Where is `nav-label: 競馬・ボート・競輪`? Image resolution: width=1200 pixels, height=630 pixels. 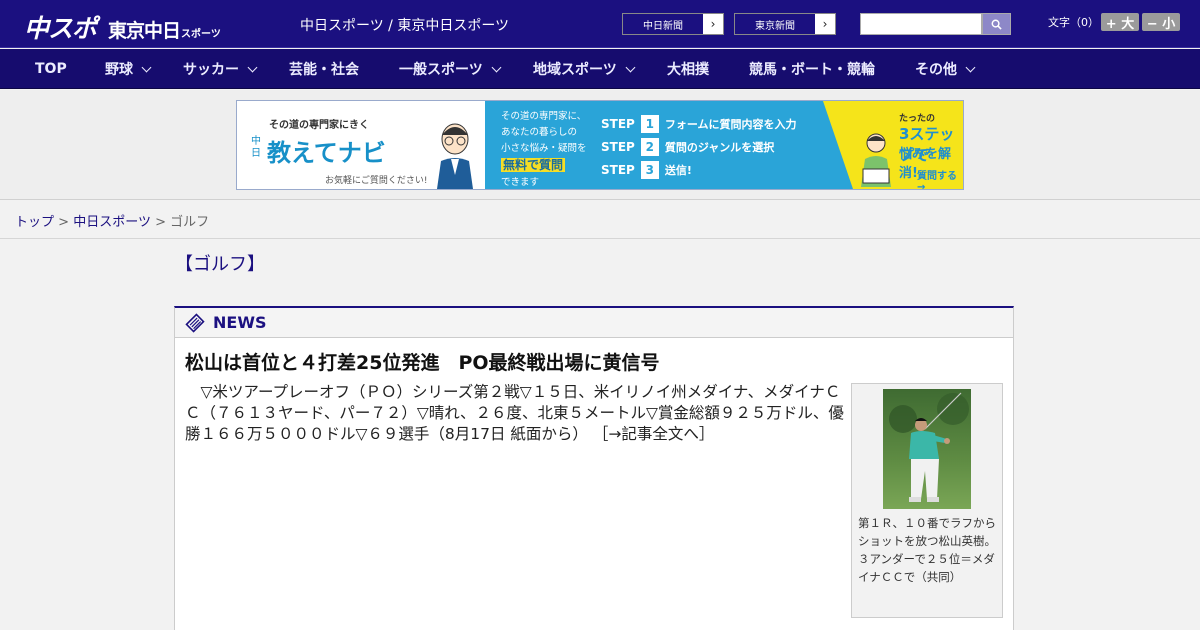 nav-label: 競馬・ボート・競輪 is located at coordinates (812, 70).